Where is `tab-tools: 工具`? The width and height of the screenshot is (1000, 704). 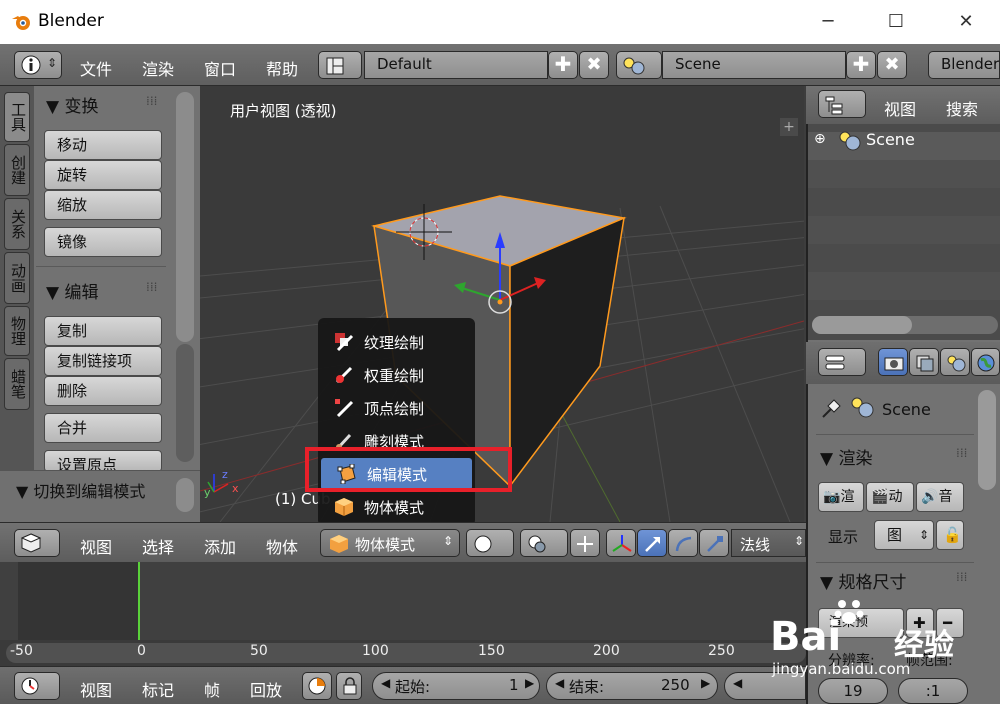 tab-tools: 工具 is located at coordinates (17, 117).